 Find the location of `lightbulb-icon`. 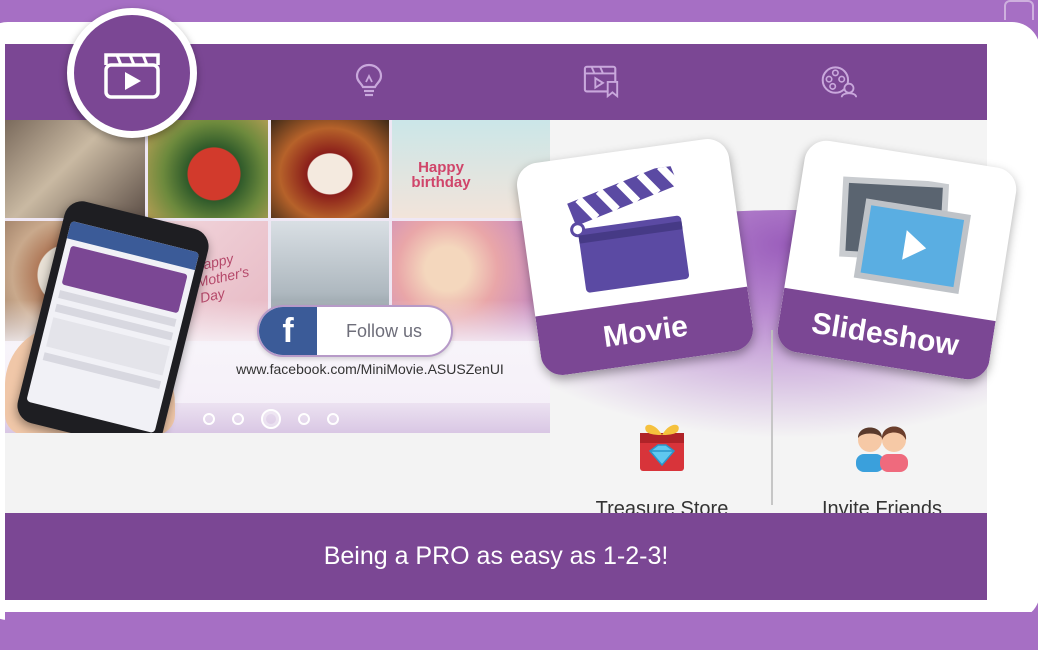

lightbulb-icon is located at coordinates (369, 80).